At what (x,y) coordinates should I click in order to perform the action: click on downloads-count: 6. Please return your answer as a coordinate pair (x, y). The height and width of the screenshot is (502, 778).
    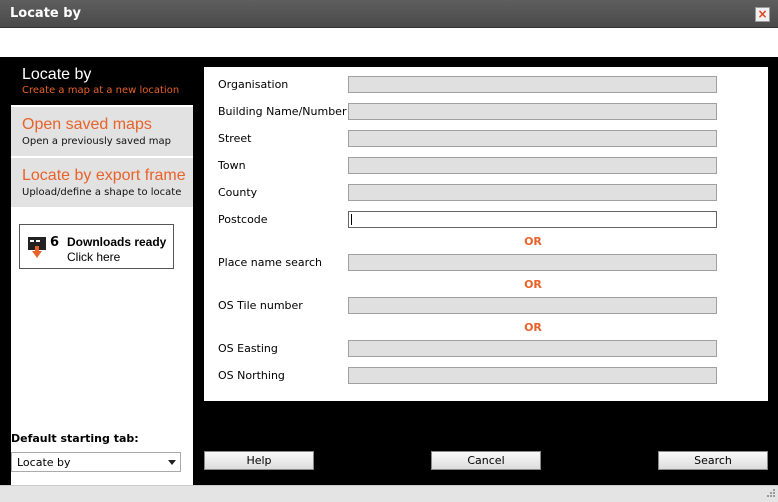
    Looking at the image, I should click on (55, 242).